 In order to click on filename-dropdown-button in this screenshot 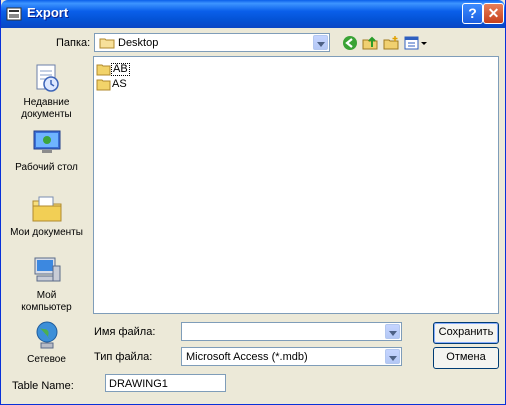, I will do `click(392, 331)`.